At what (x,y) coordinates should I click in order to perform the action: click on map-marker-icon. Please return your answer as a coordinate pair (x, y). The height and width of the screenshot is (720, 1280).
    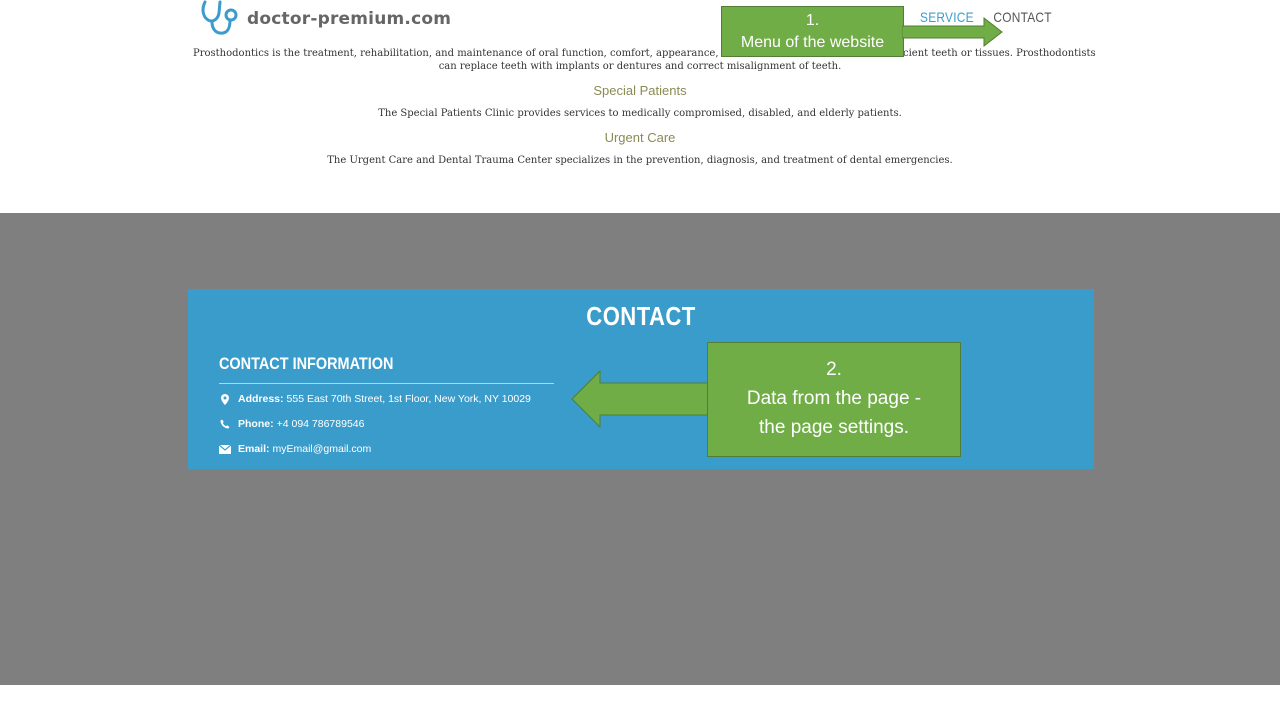
    Looking at the image, I should click on (225, 399).